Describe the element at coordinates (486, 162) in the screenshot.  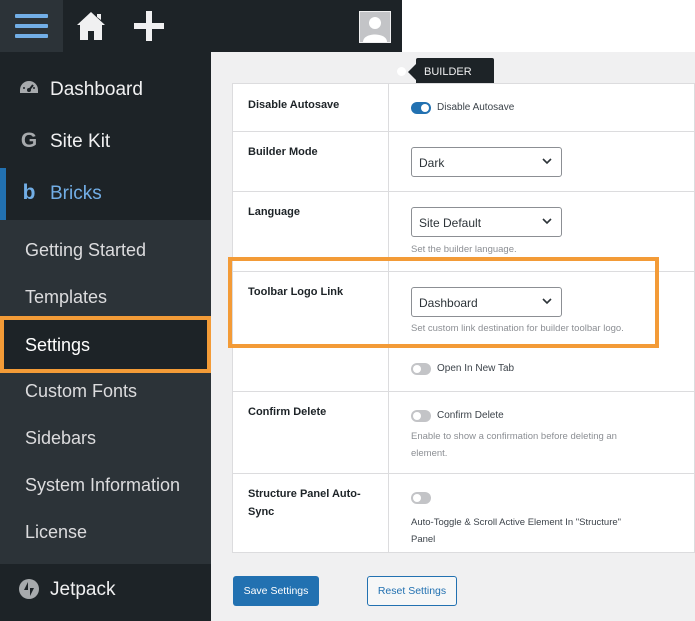
I see `builder-mode-select: Dark` at that location.